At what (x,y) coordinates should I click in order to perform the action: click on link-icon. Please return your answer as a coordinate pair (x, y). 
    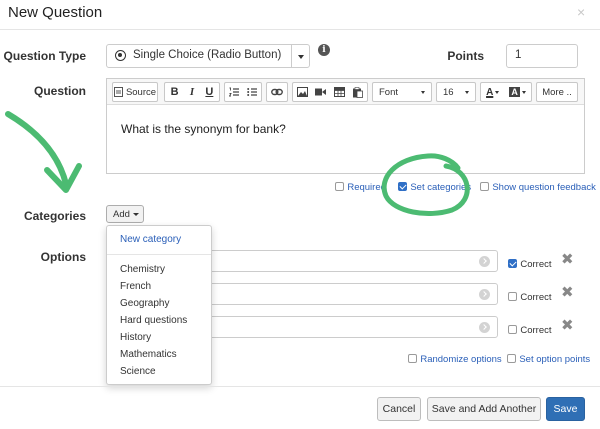
    Looking at the image, I should click on (277, 92).